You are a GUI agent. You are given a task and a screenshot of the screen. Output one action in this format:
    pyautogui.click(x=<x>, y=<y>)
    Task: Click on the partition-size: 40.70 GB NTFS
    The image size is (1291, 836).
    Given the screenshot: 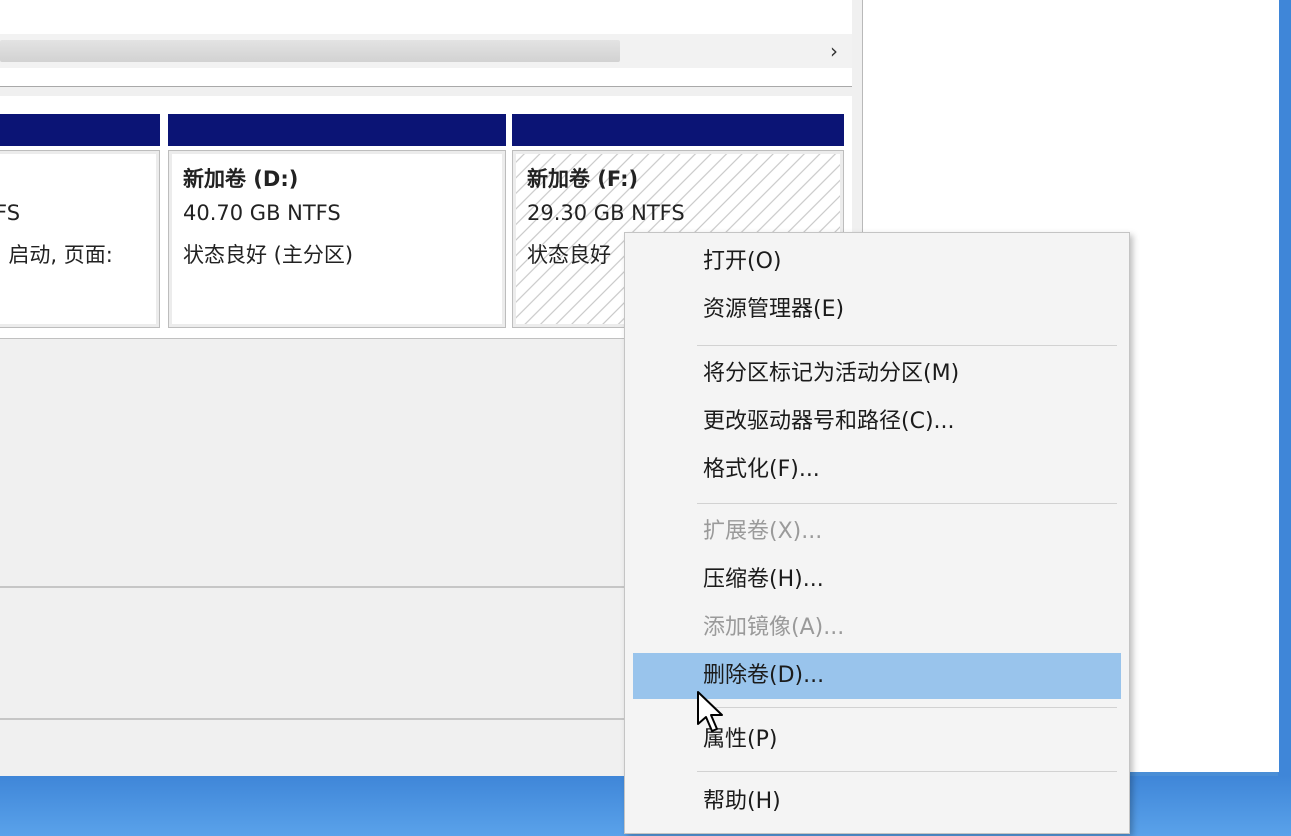 What is the action you would take?
    pyautogui.click(x=262, y=213)
    